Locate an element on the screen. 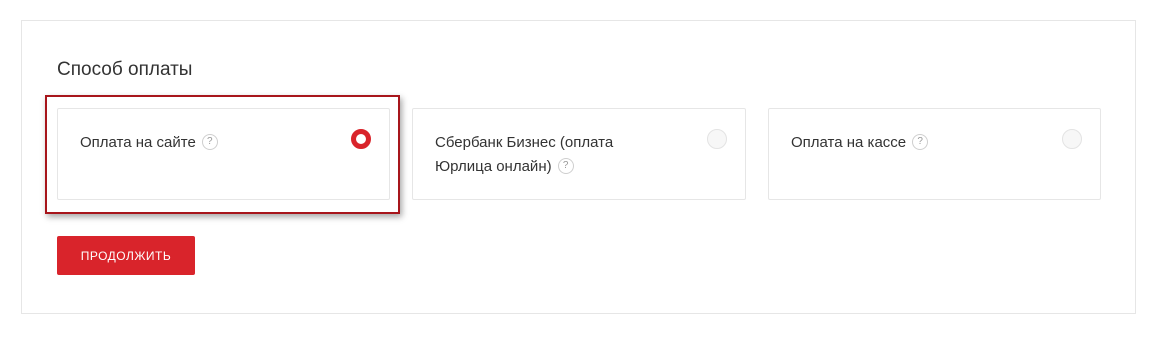 Image resolution: width=1163 pixels, height=338 pixels. payment-option-text: Оплата на сайте is located at coordinates (138, 142).